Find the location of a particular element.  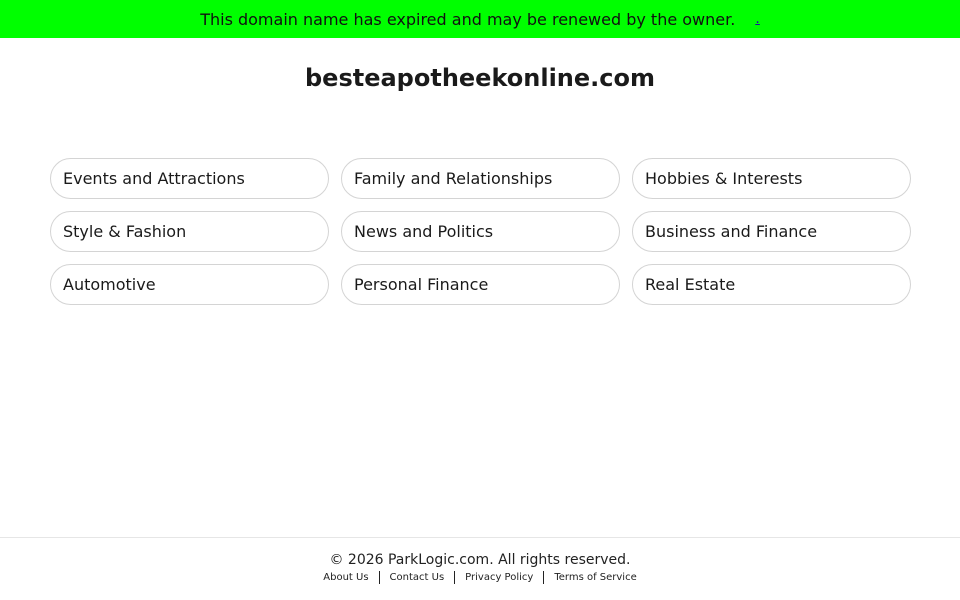

category-link-events-and-attractions: Events and Attractions is located at coordinates (189, 178).